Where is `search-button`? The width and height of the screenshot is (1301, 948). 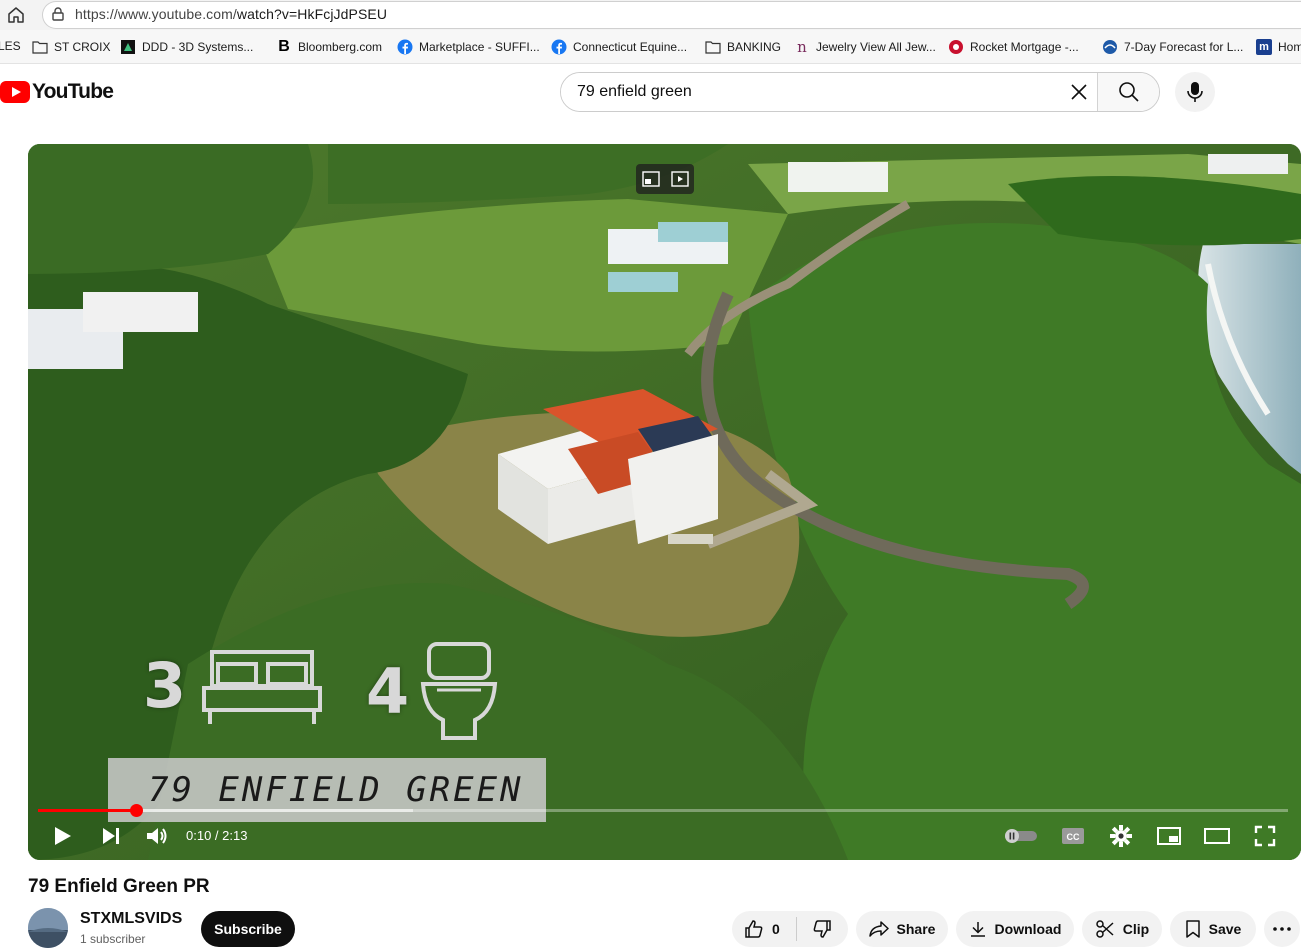
search-button is located at coordinates (1128, 92).